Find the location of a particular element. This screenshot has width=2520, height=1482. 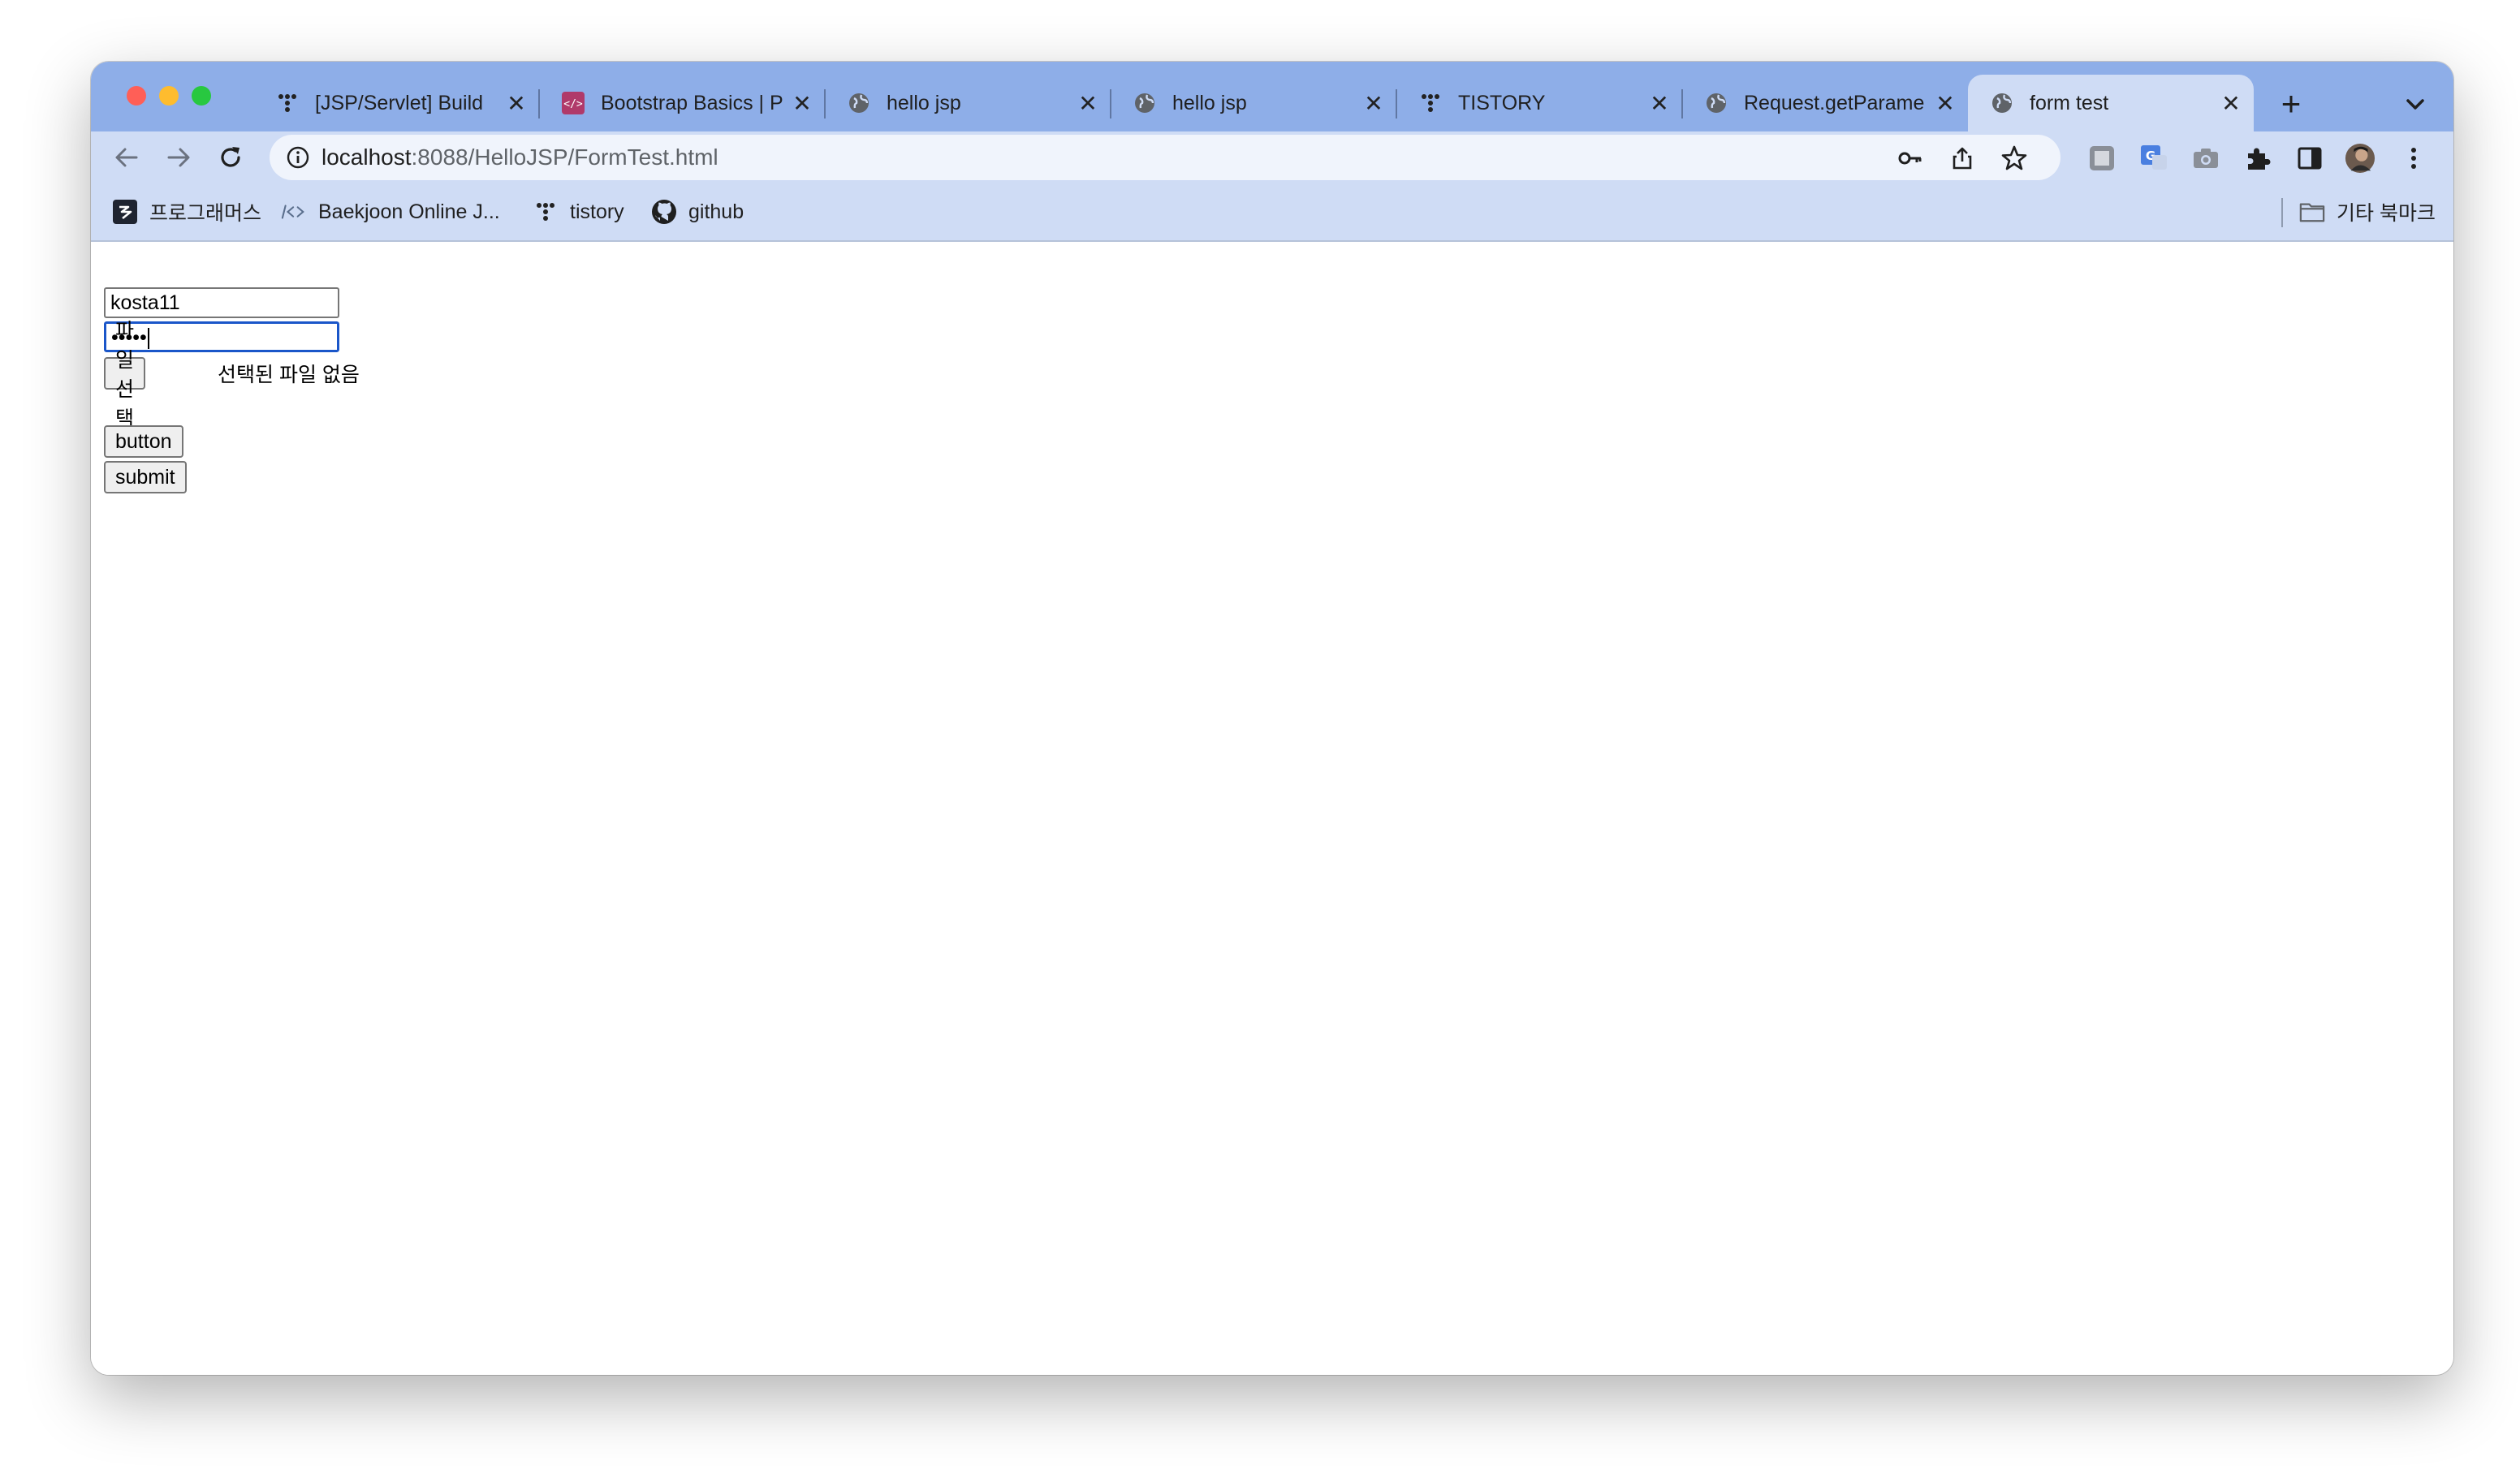

new-tab-button: + is located at coordinates (2291, 104).